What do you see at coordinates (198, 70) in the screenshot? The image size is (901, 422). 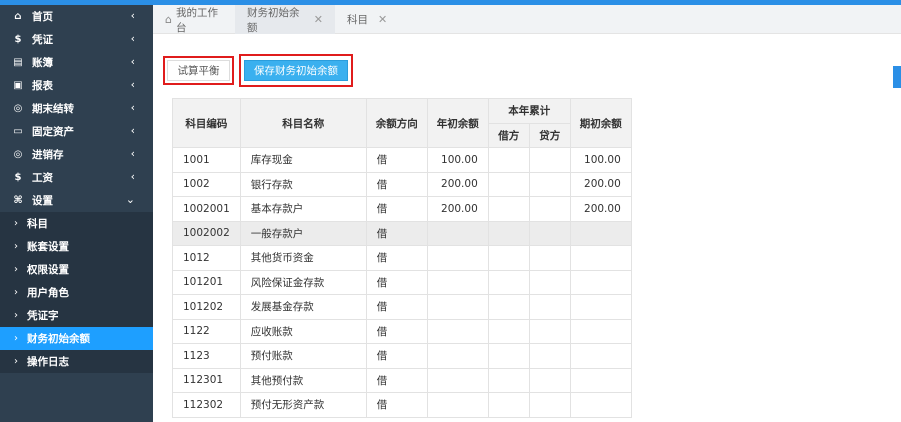 I see `trial-balance-button: 试算平衡` at bounding box center [198, 70].